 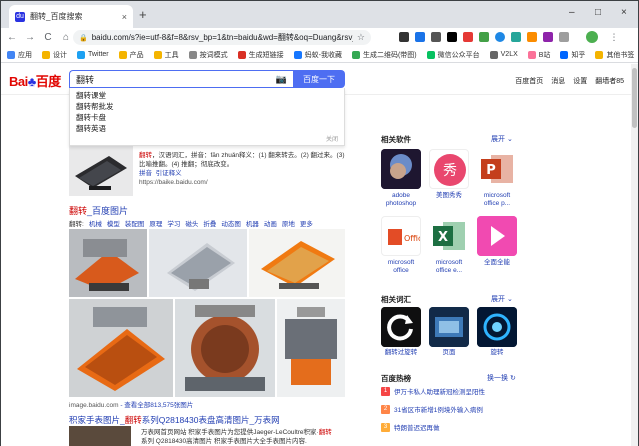 What do you see at coordinates (598, 12) in the screenshot?
I see `maximize-button: □` at bounding box center [598, 12].